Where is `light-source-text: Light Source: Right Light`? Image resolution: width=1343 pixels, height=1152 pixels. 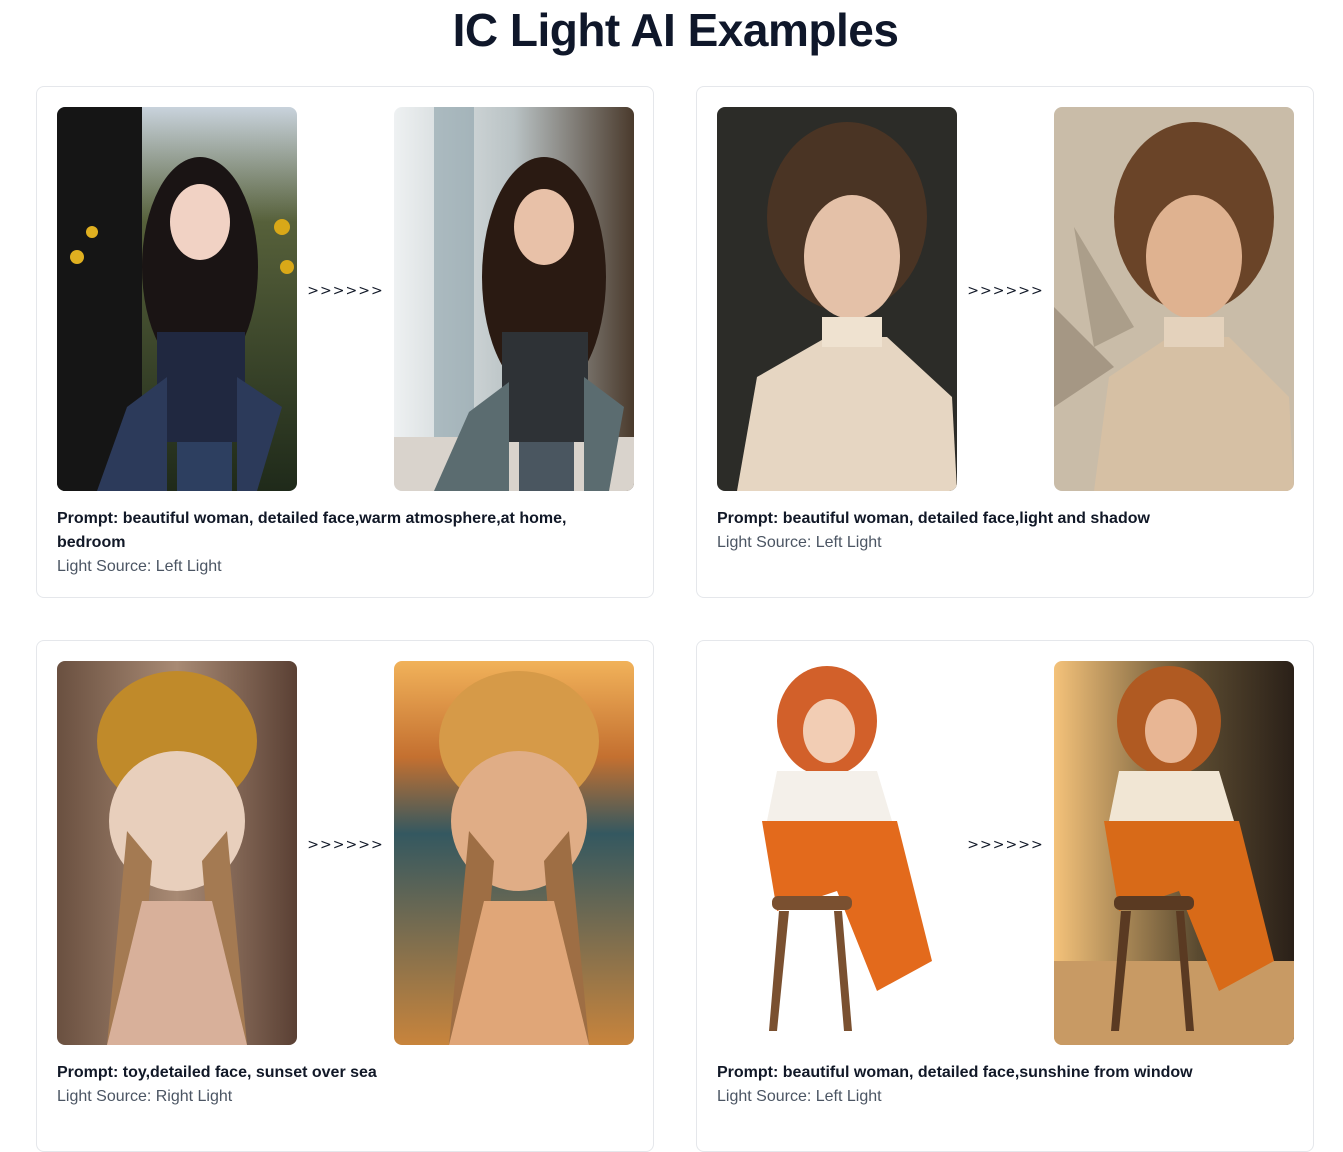
light-source-text: Light Source: Right Light is located at coordinates (145, 1096).